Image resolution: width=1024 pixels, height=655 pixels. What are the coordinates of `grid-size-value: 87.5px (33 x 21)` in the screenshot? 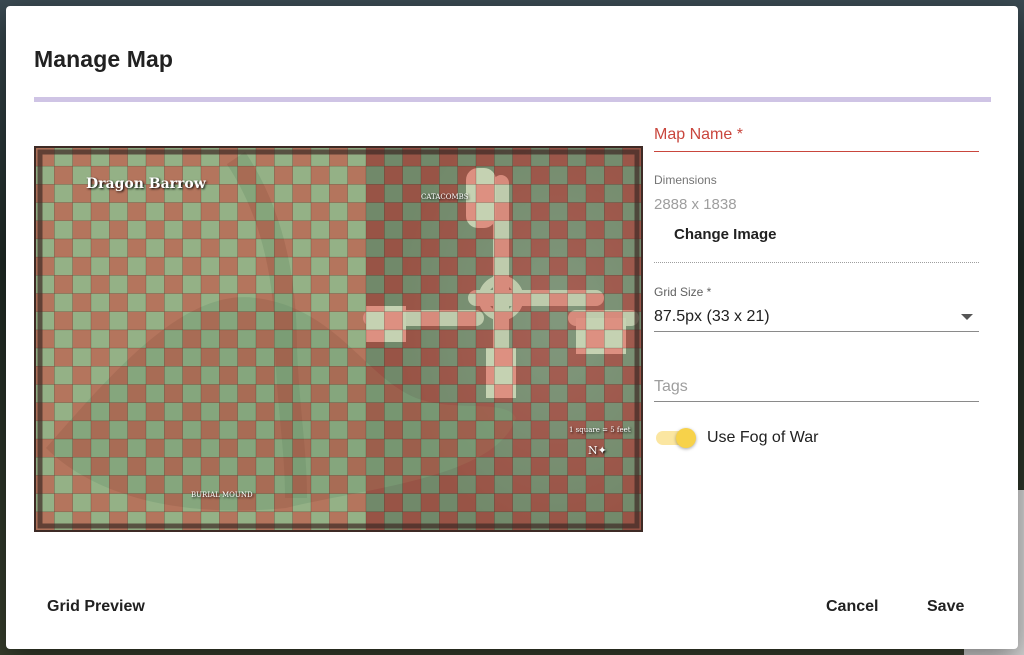 It's located at (712, 316).